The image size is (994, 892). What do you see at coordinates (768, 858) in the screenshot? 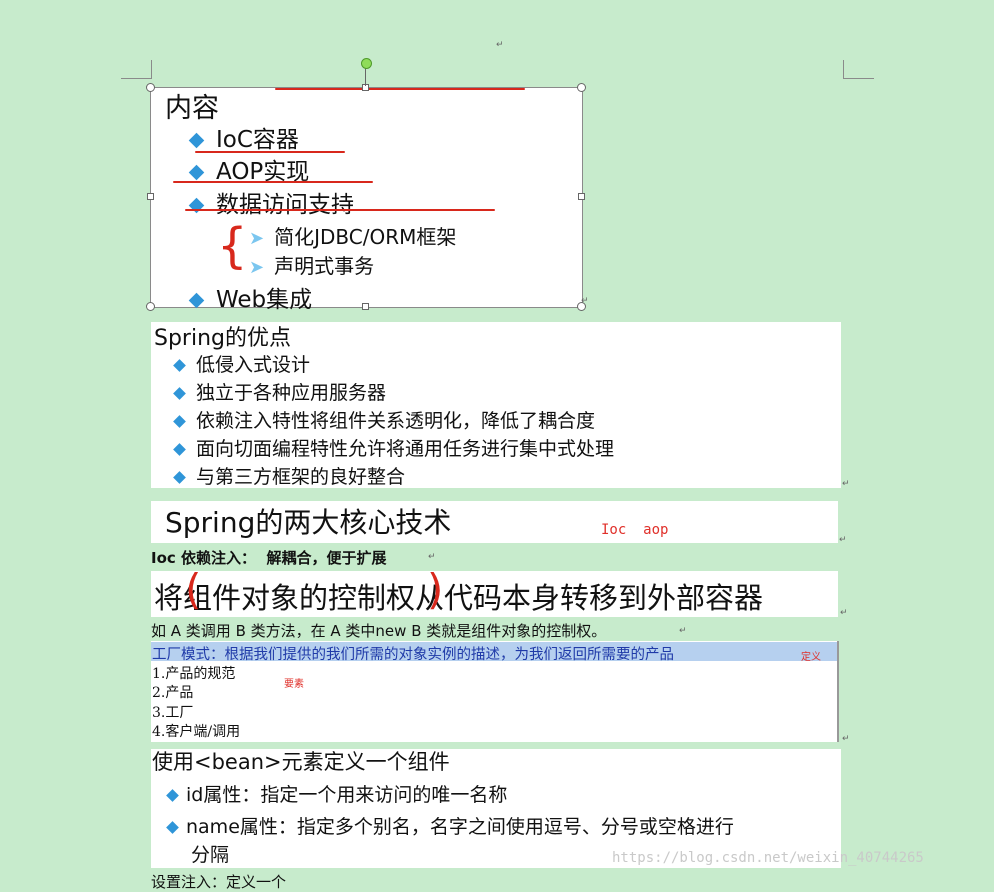
I see `watermark: https://blog.csdn.net/weixin_40744265` at bounding box center [768, 858].